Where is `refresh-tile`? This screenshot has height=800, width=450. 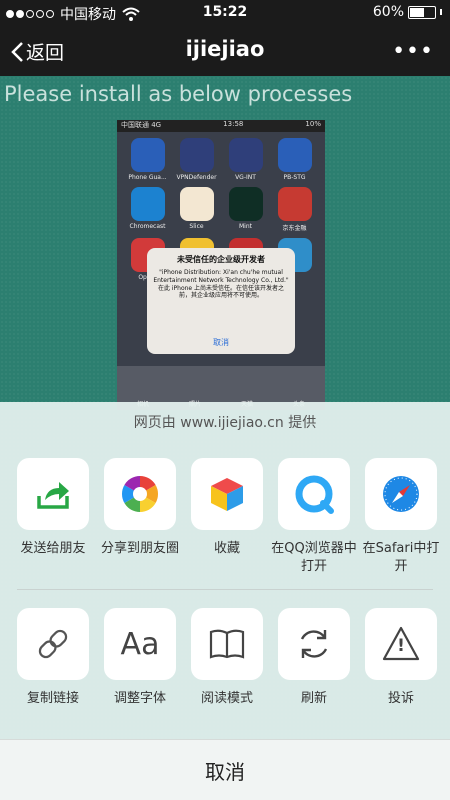
refresh-tile is located at coordinates (314, 644).